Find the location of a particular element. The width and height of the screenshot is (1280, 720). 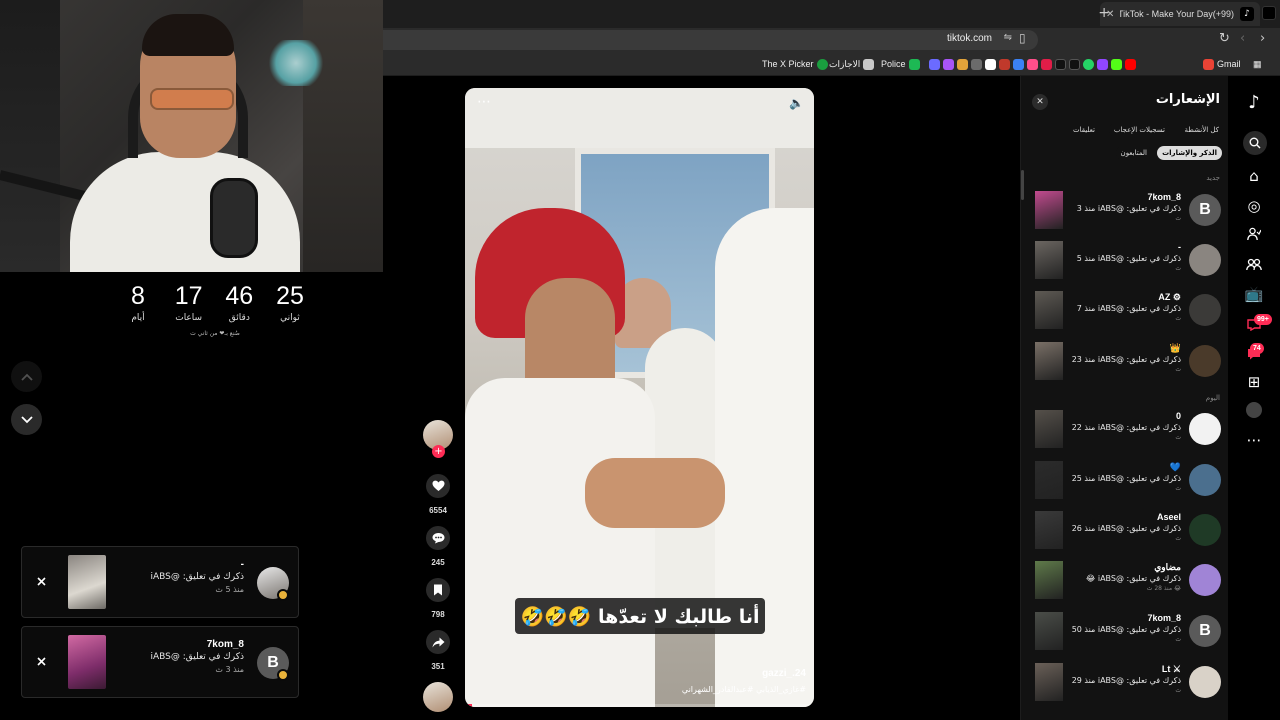

tiktok-extension-icon is located at coordinates (1269, 13).